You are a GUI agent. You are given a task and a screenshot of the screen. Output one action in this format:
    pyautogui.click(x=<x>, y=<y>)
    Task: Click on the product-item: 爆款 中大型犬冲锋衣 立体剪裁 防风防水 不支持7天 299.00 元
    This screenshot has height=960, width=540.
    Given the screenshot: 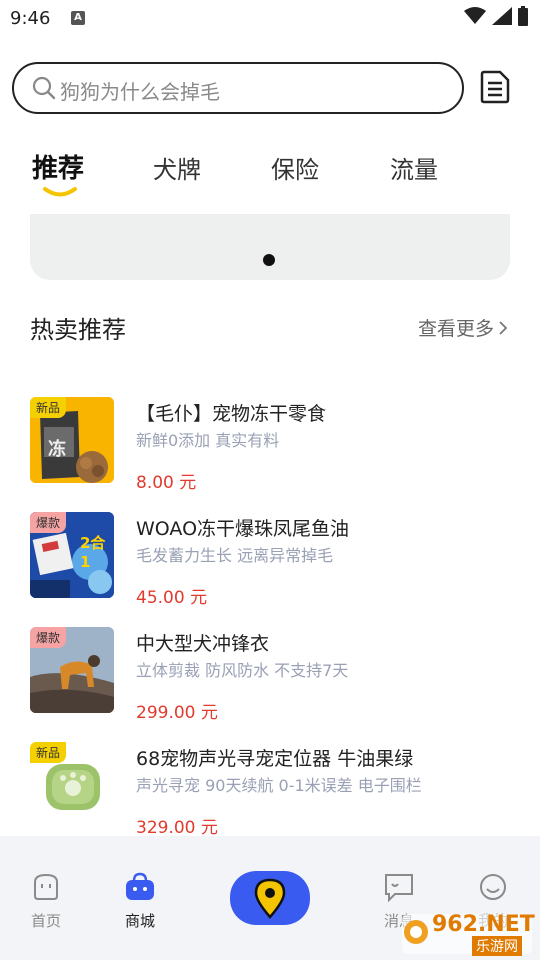 What is the action you would take?
    pyautogui.click(x=275, y=675)
    